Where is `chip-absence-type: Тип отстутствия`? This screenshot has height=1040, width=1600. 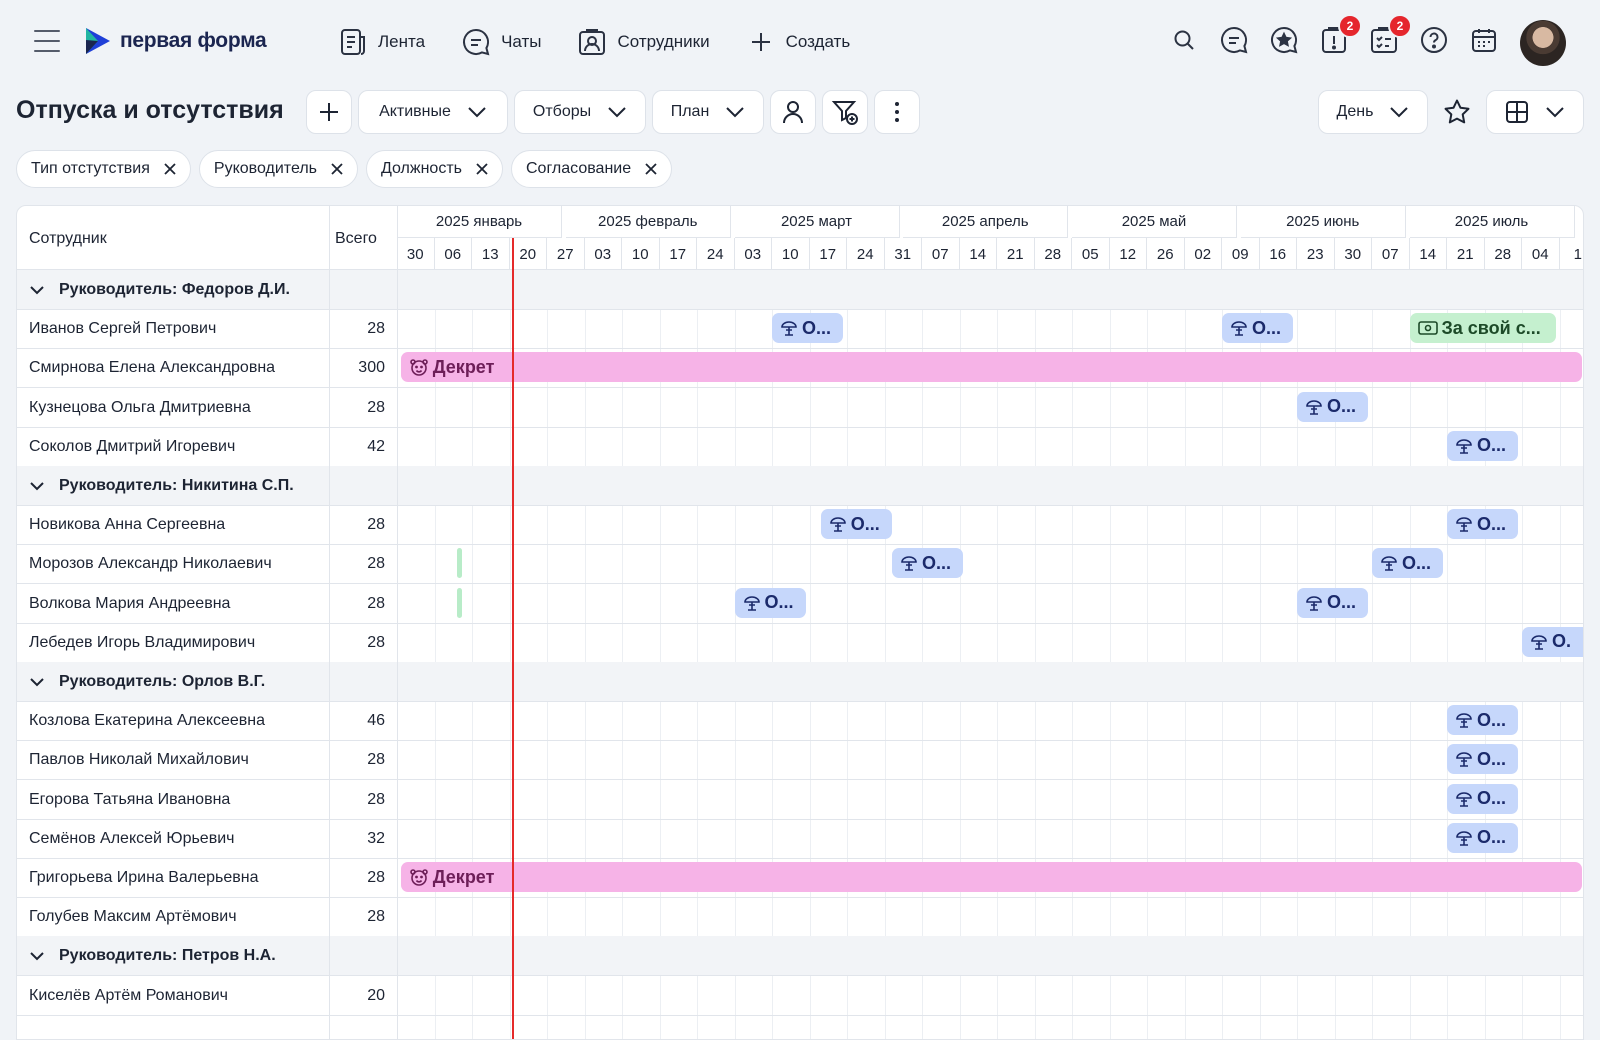 chip-absence-type: Тип отстутствия is located at coordinates (103, 169).